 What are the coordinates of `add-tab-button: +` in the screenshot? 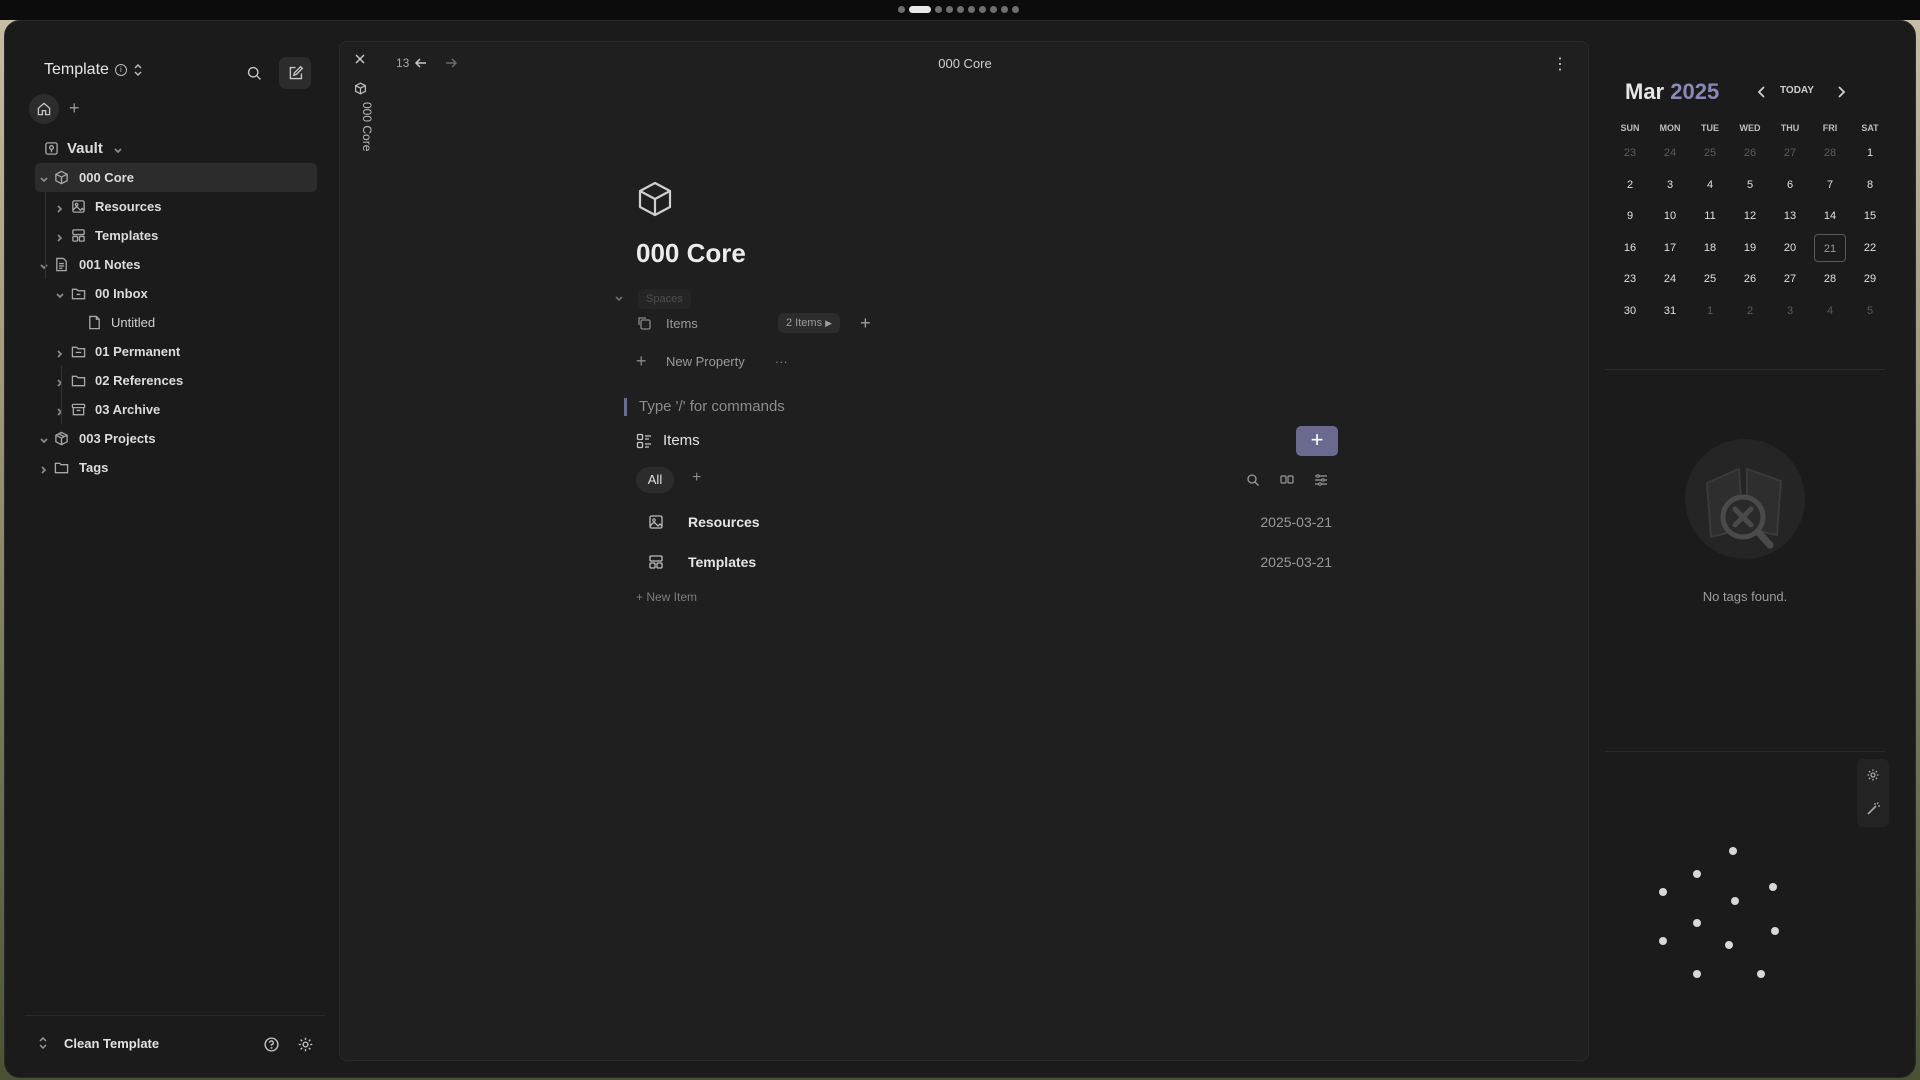 It's located at (74, 108).